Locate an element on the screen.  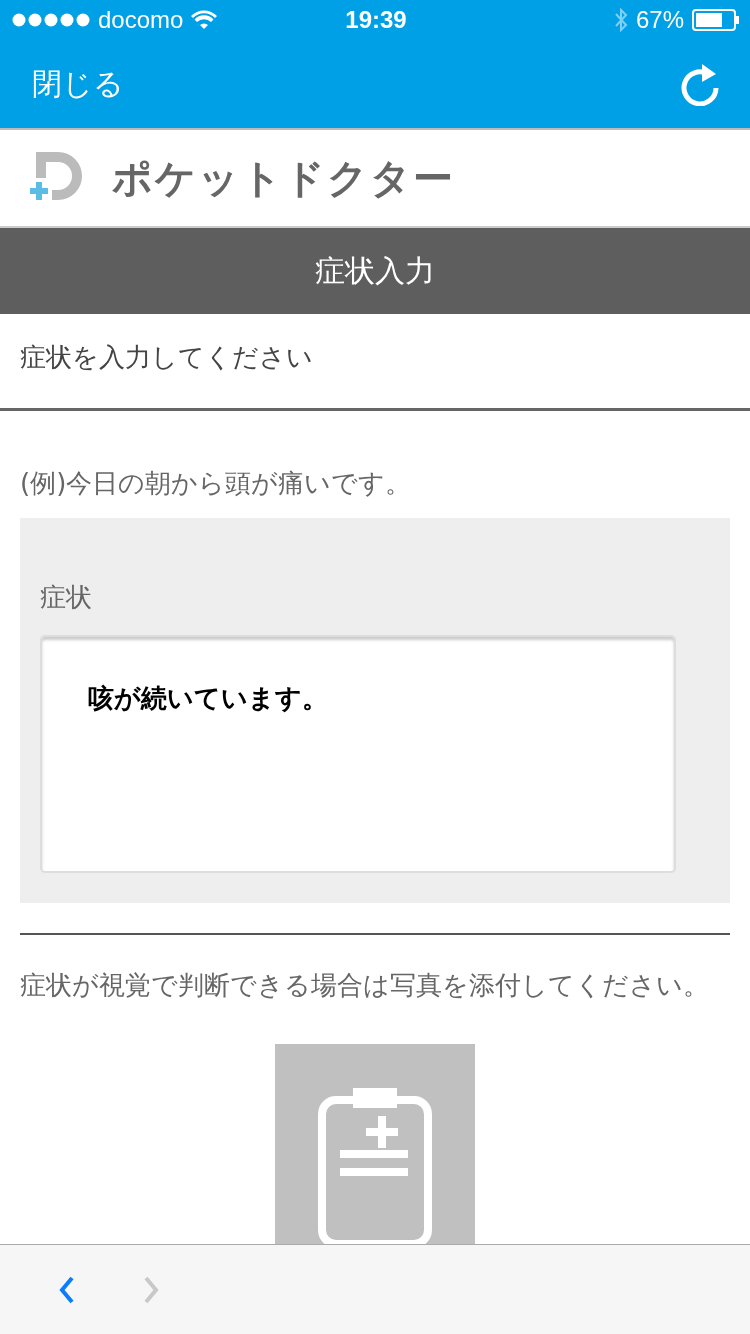
signal-icon is located at coordinates (51, 20).